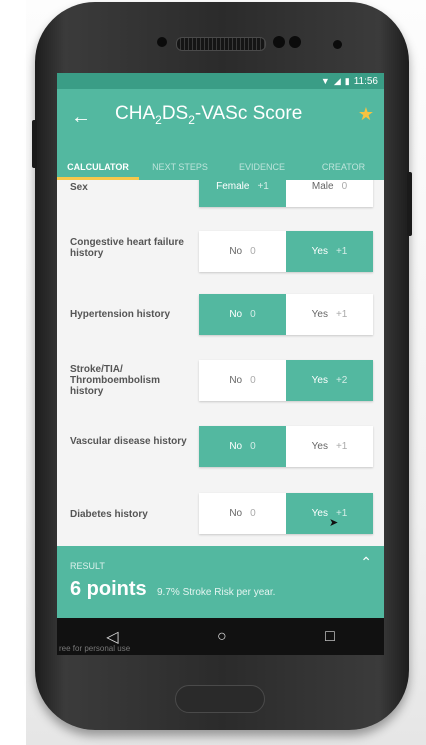  I want to click on sensor-icon, so click(279, 42).